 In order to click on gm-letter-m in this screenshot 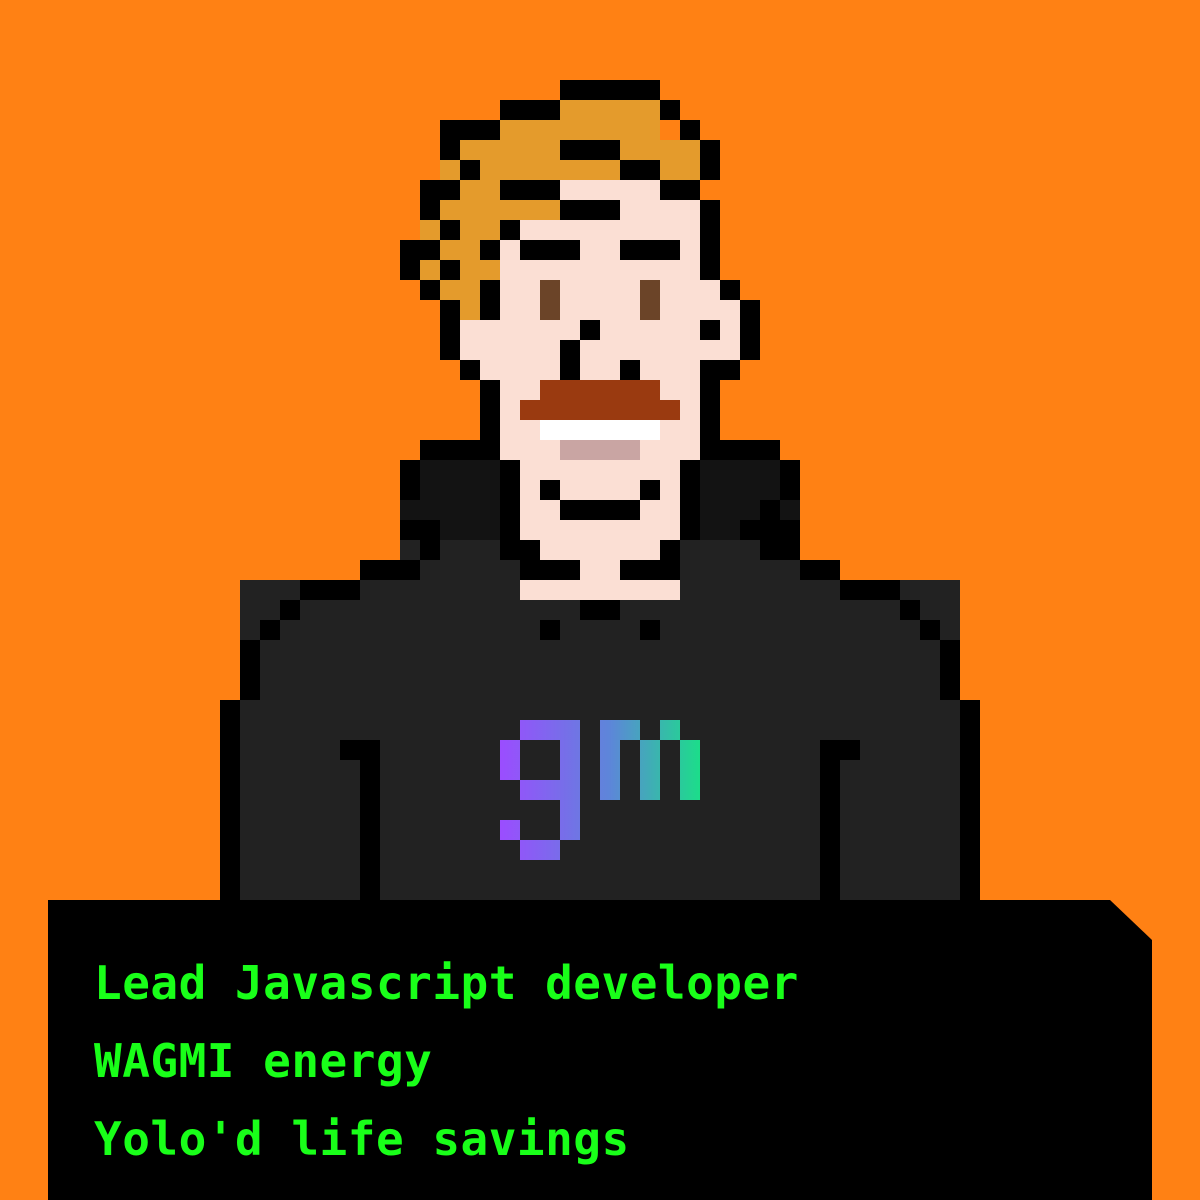, I will do `click(610, 760)`.